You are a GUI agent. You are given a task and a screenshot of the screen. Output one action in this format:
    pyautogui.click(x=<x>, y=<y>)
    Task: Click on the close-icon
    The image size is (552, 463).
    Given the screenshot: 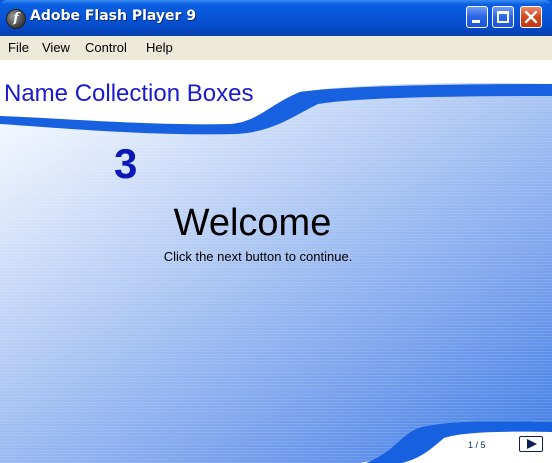 What is the action you would take?
    pyautogui.click(x=531, y=17)
    